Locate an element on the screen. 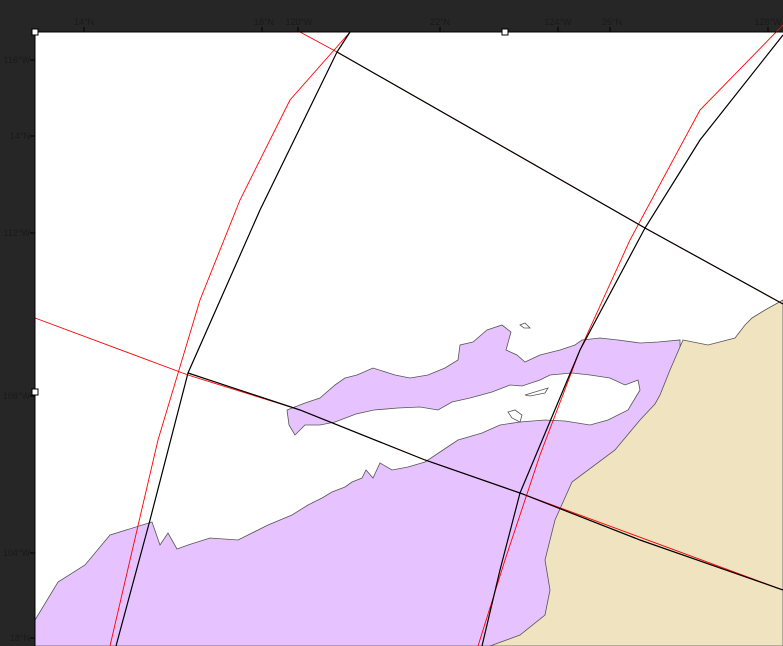  left-axis-label: 108°W is located at coordinates (17, 396).